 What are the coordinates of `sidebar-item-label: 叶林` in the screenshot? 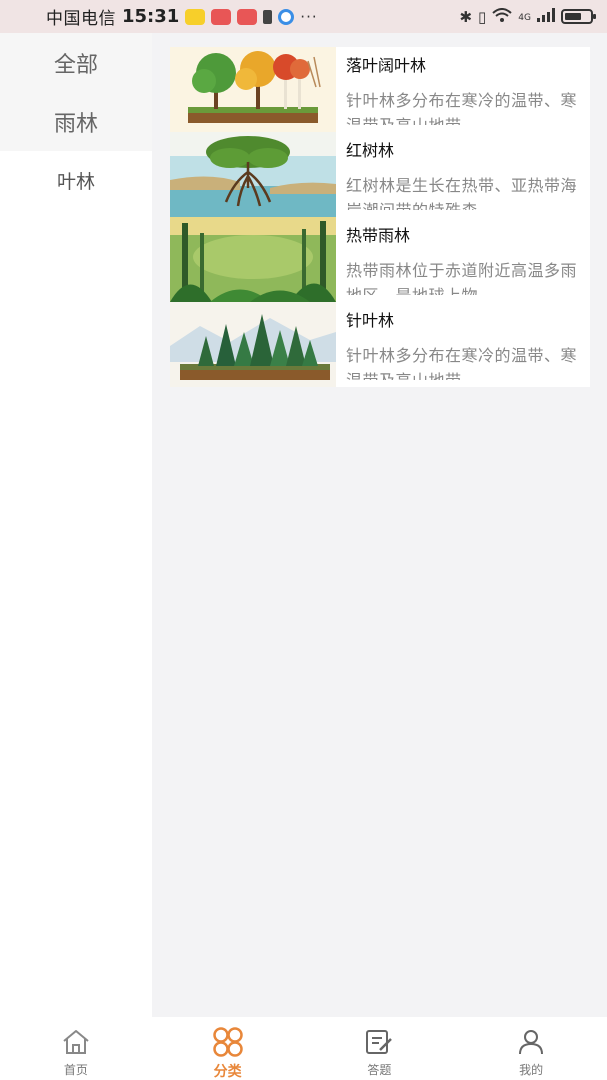 It's located at (75, 181).